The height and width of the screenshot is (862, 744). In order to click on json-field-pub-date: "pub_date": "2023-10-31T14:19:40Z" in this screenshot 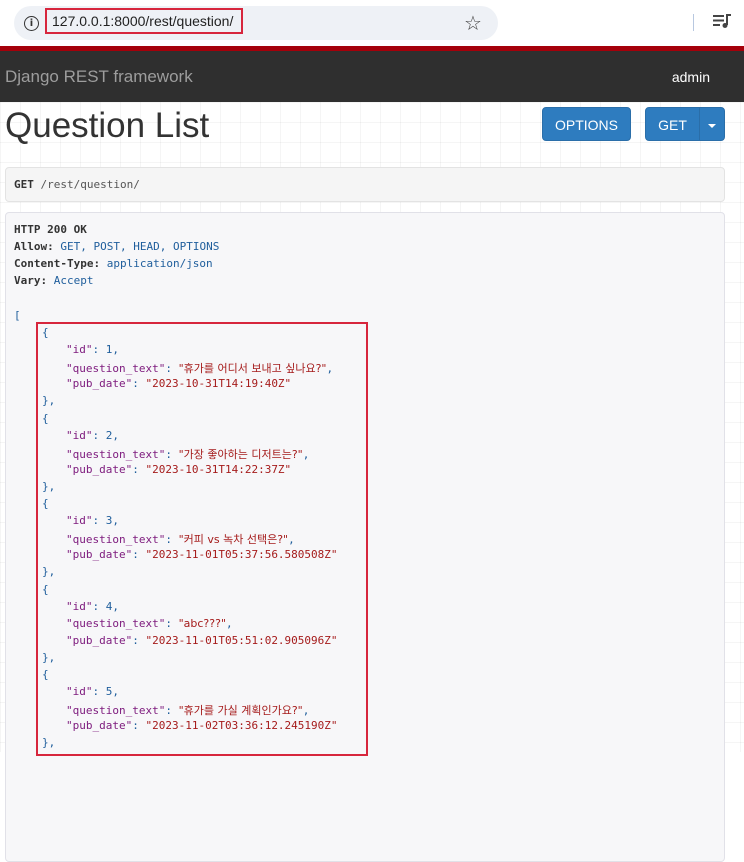, I will do `click(179, 384)`.